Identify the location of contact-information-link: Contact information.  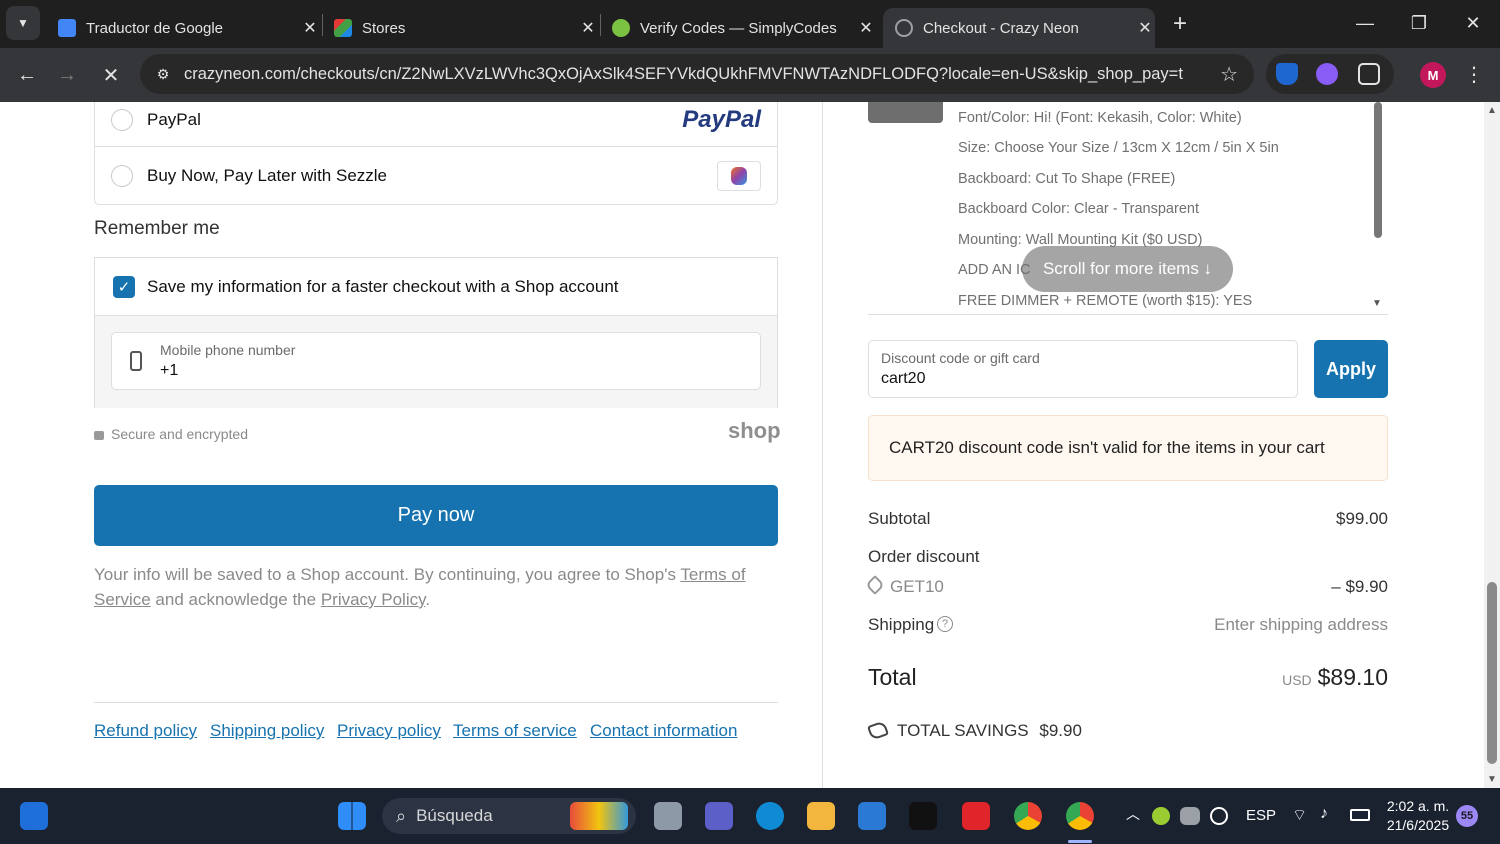
(663, 731).